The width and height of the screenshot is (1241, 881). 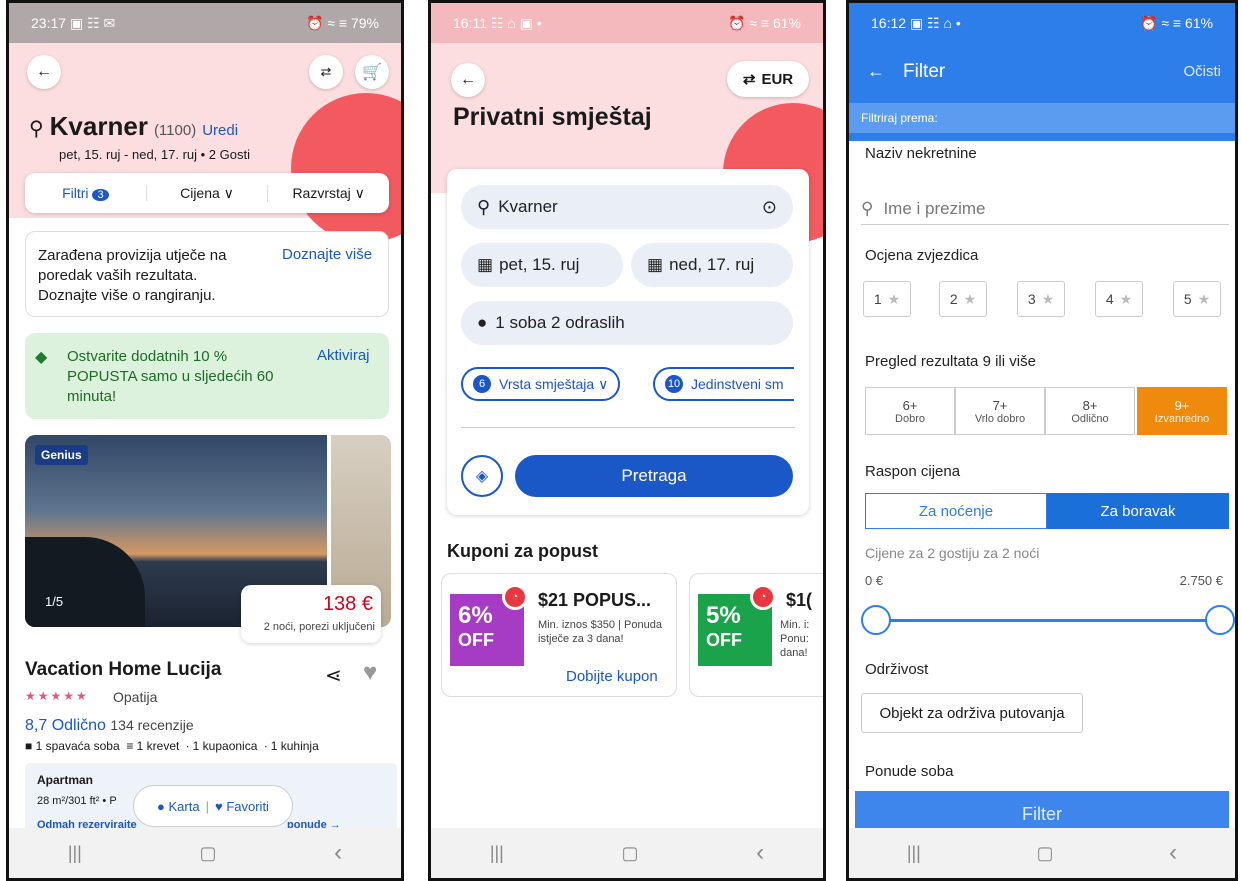 I want to click on cart-button: 🛒, so click(x=372, y=72).